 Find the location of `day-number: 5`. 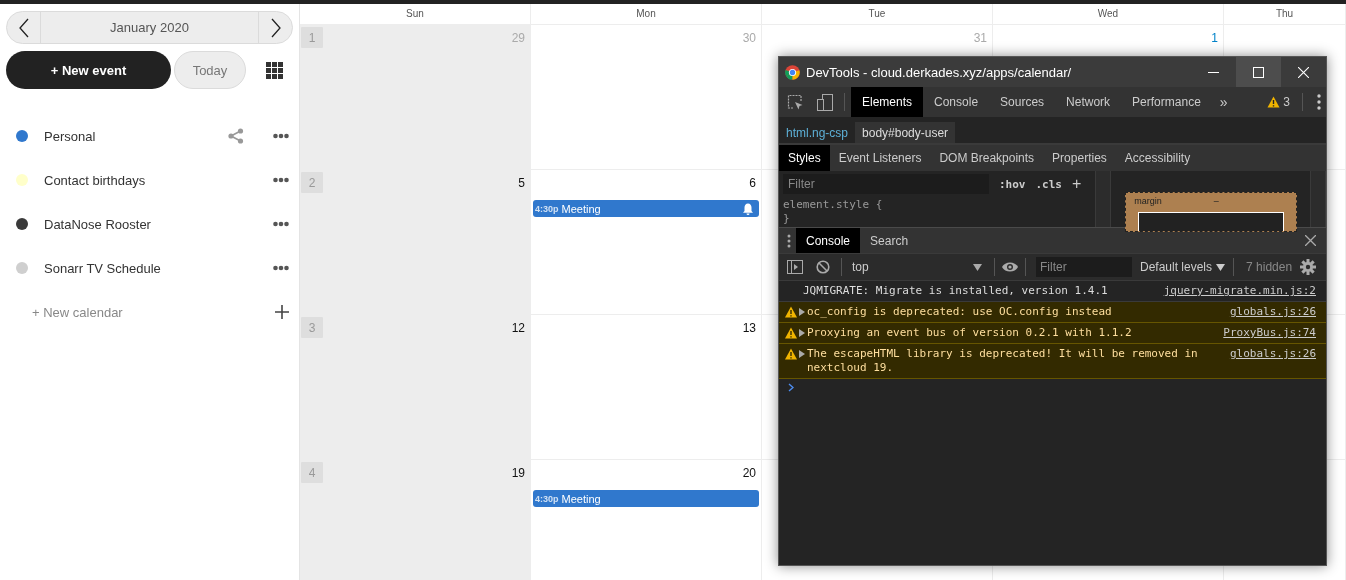

day-number: 5 is located at coordinates (521, 180).